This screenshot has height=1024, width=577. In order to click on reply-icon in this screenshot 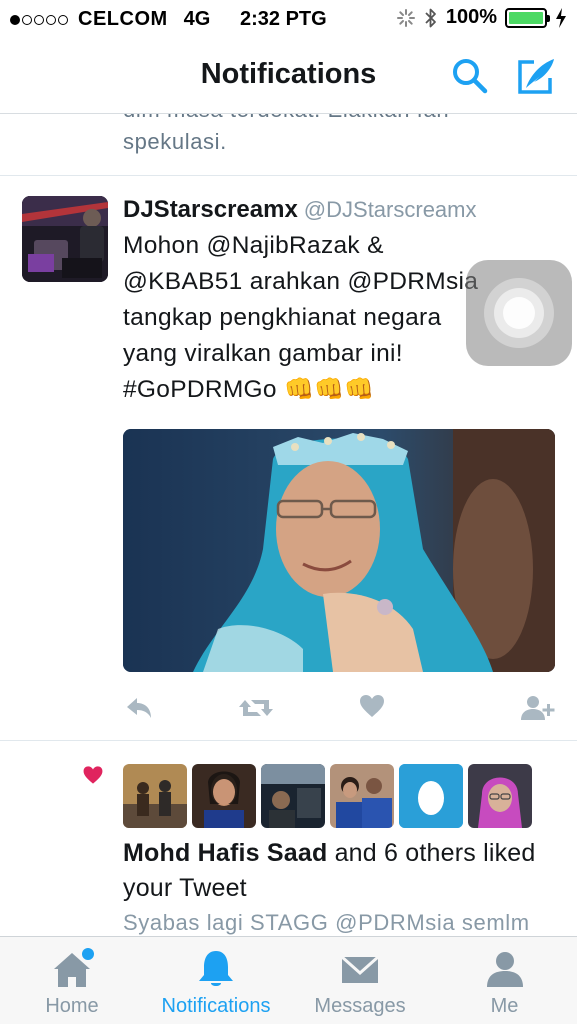, I will do `click(139, 708)`.